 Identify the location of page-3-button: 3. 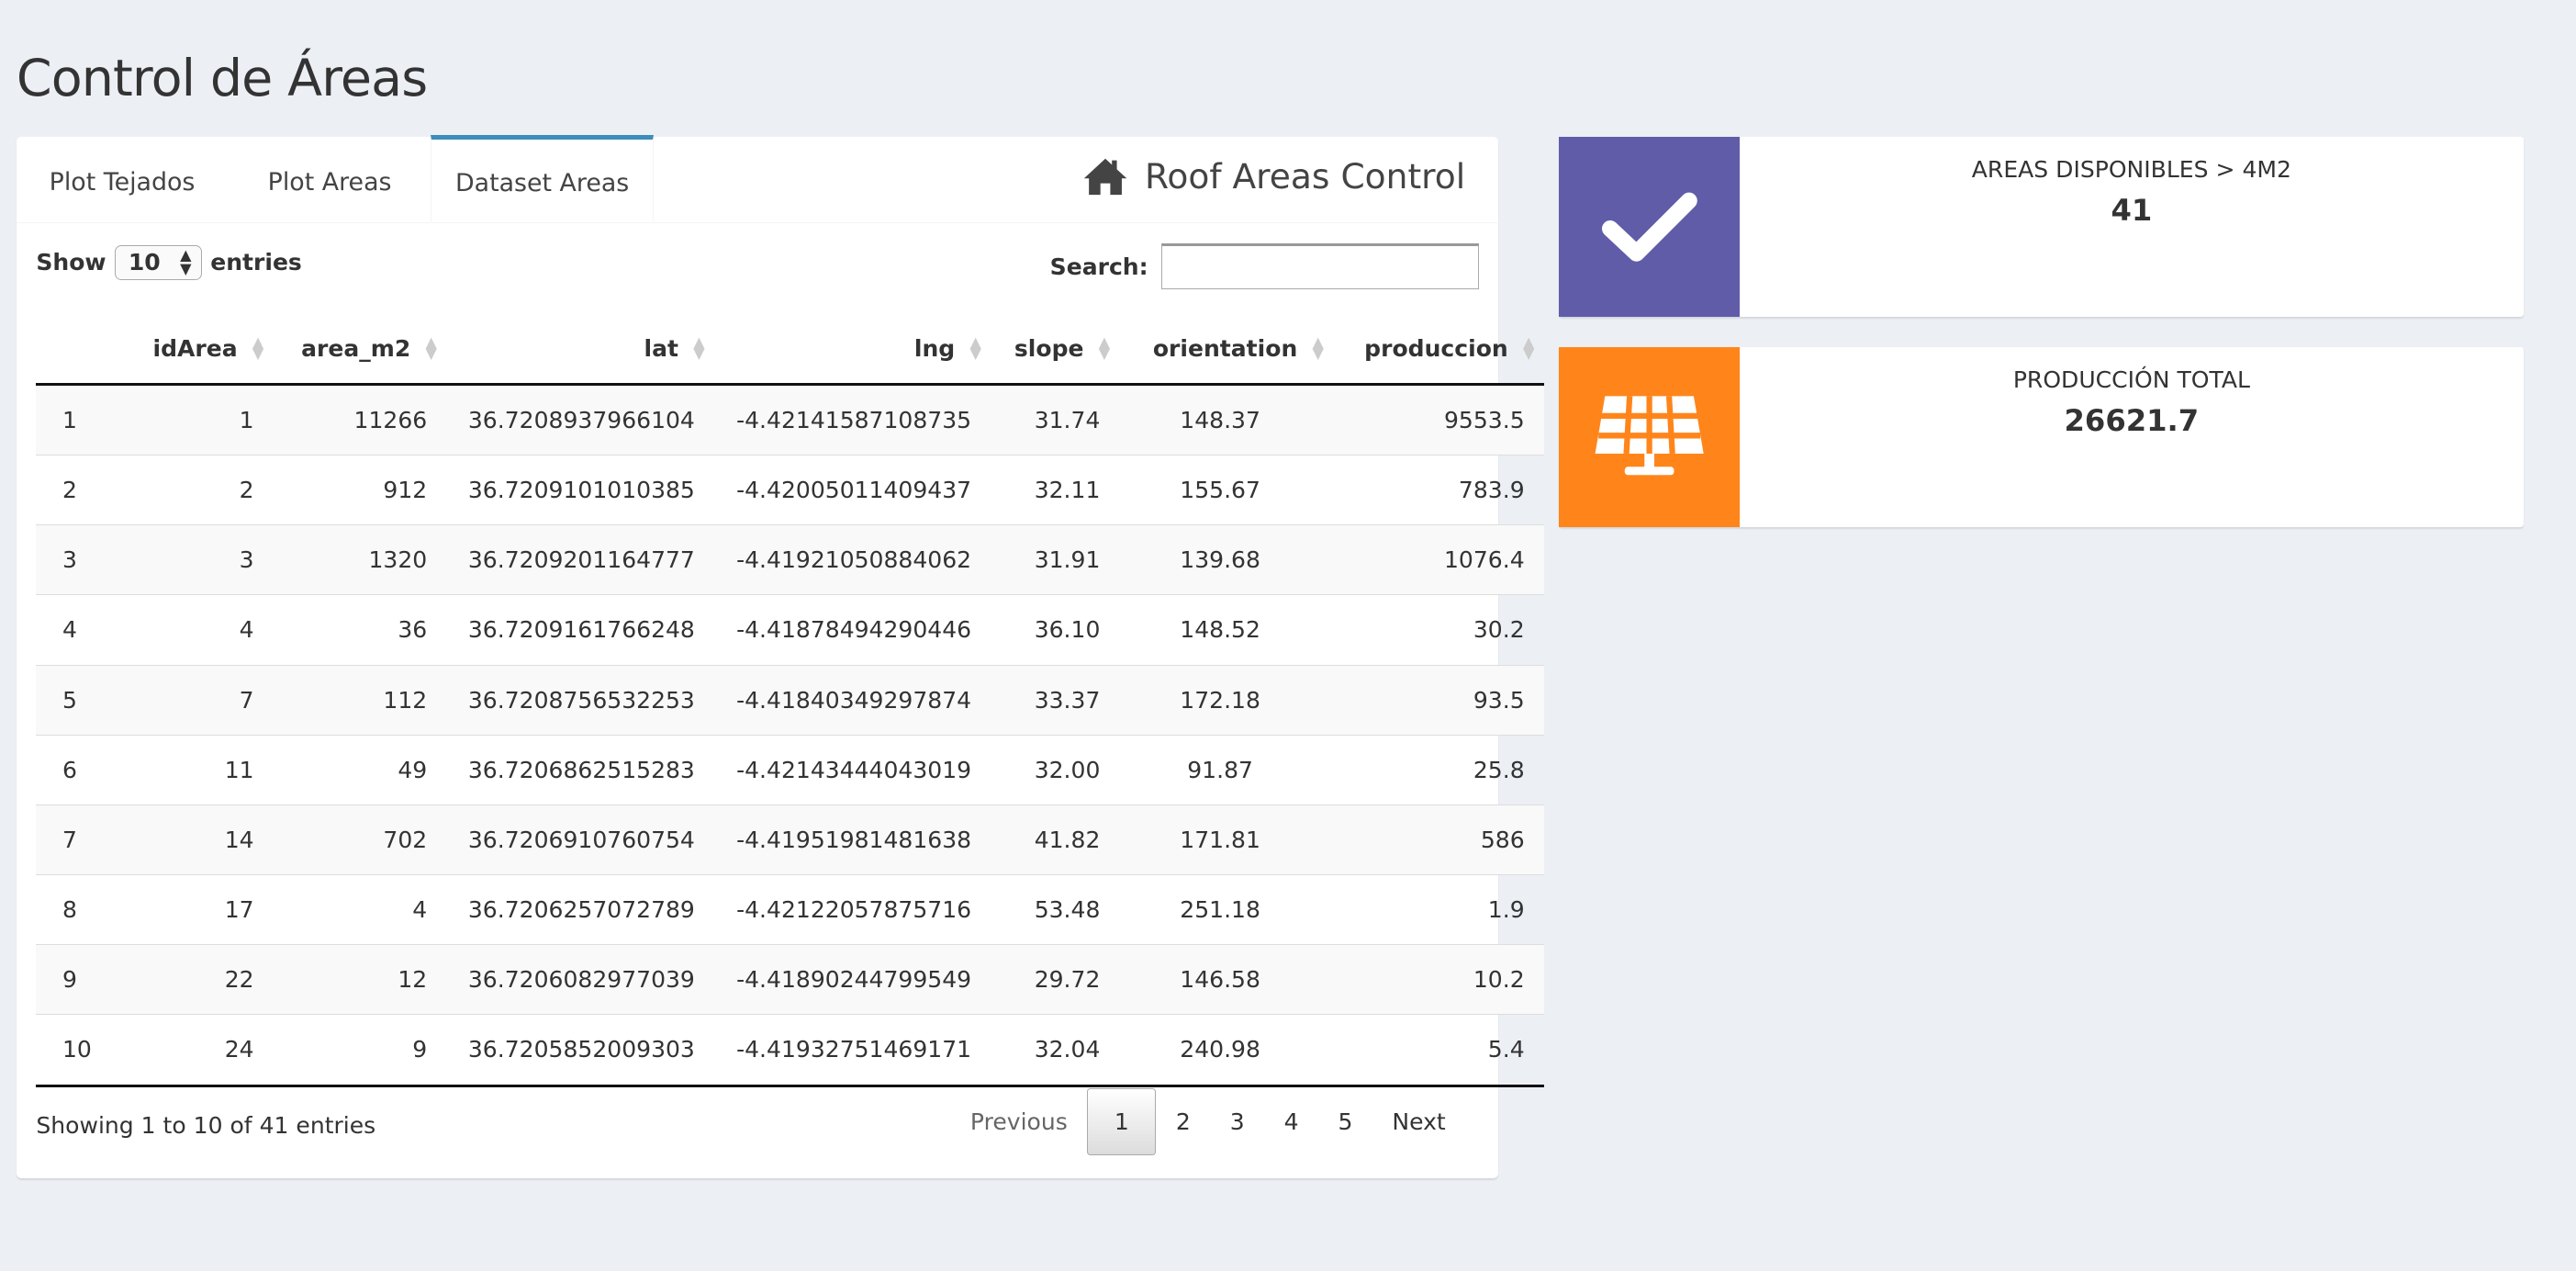
(1237, 1122).